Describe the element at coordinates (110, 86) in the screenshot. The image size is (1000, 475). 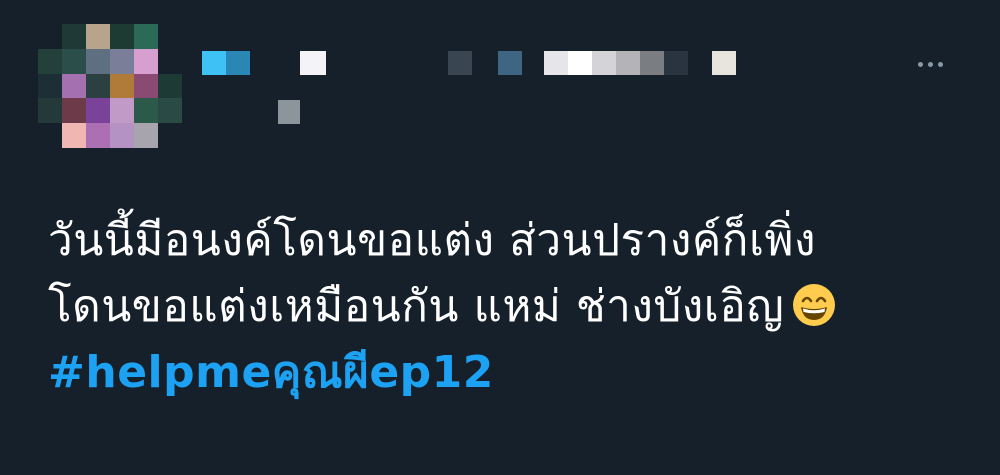
I see `avatar` at that location.